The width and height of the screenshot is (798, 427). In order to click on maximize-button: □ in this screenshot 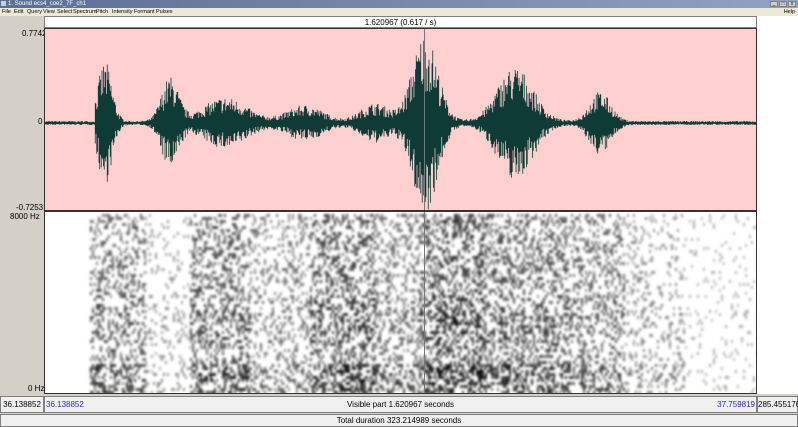, I will do `click(783, 4)`.